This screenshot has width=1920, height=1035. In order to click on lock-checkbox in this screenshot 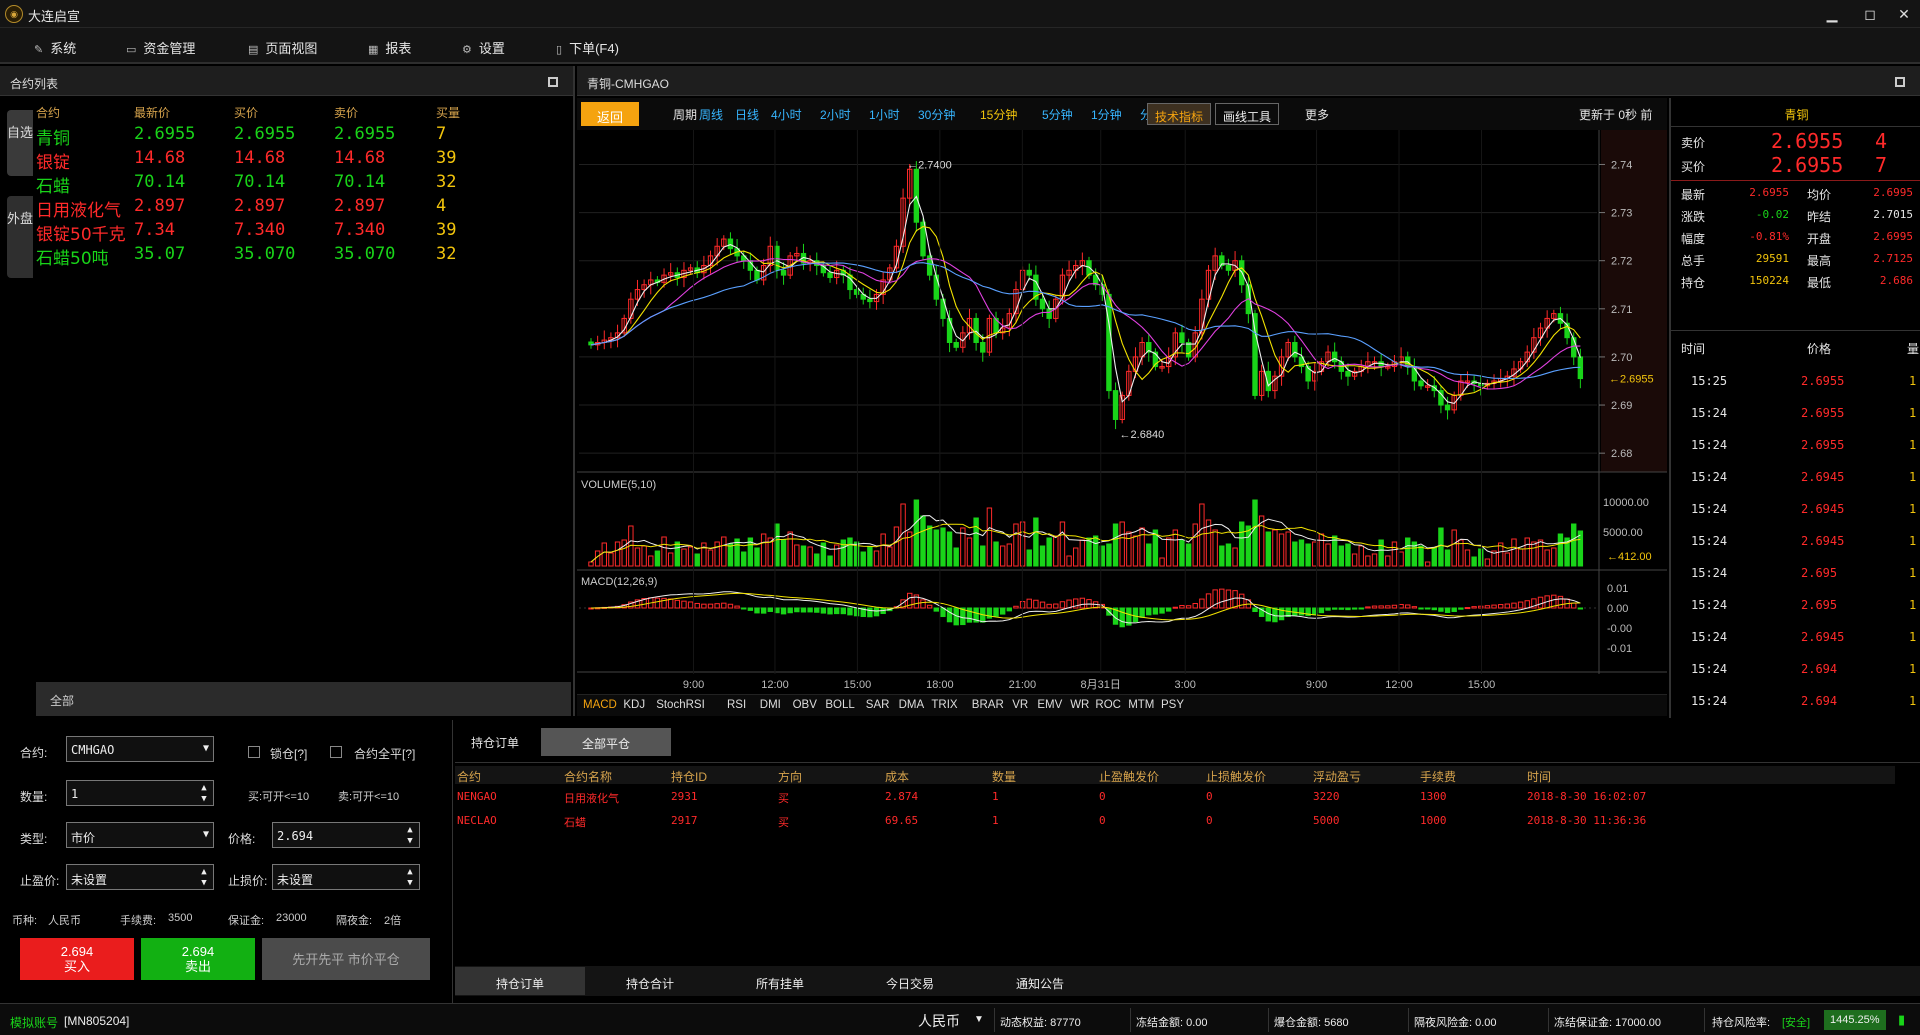, I will do `click(254, 752)`.